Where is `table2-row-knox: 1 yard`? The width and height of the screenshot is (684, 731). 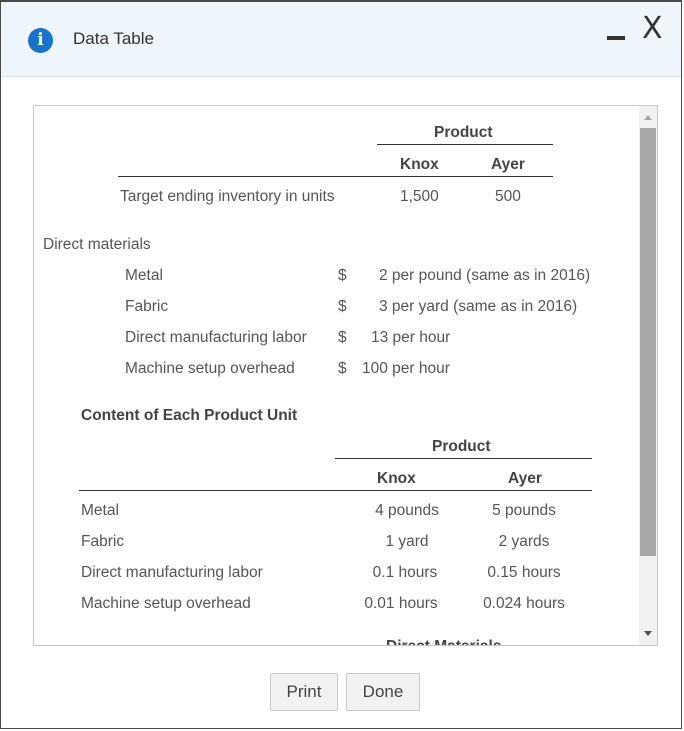 table2-row-knox: 1 yard is located at coordinates (407, 541).